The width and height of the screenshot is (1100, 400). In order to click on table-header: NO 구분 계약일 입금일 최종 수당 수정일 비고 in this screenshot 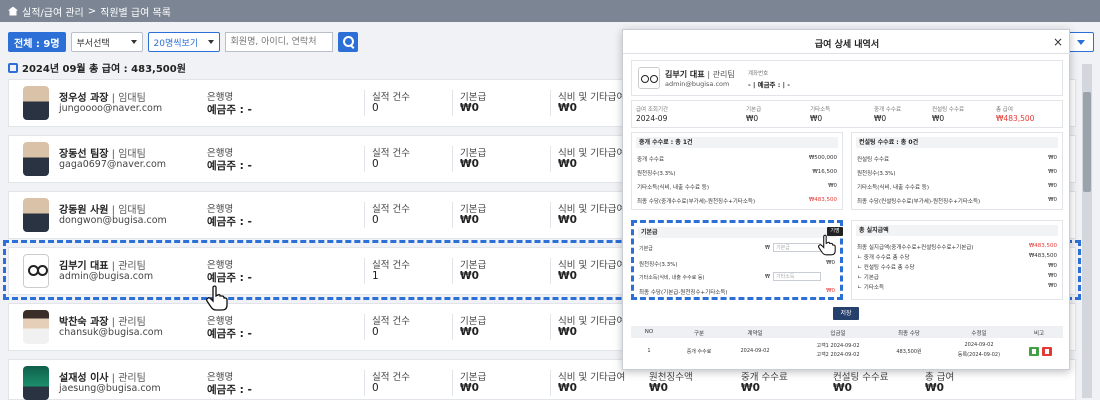, I will do `click(847, 332)`.